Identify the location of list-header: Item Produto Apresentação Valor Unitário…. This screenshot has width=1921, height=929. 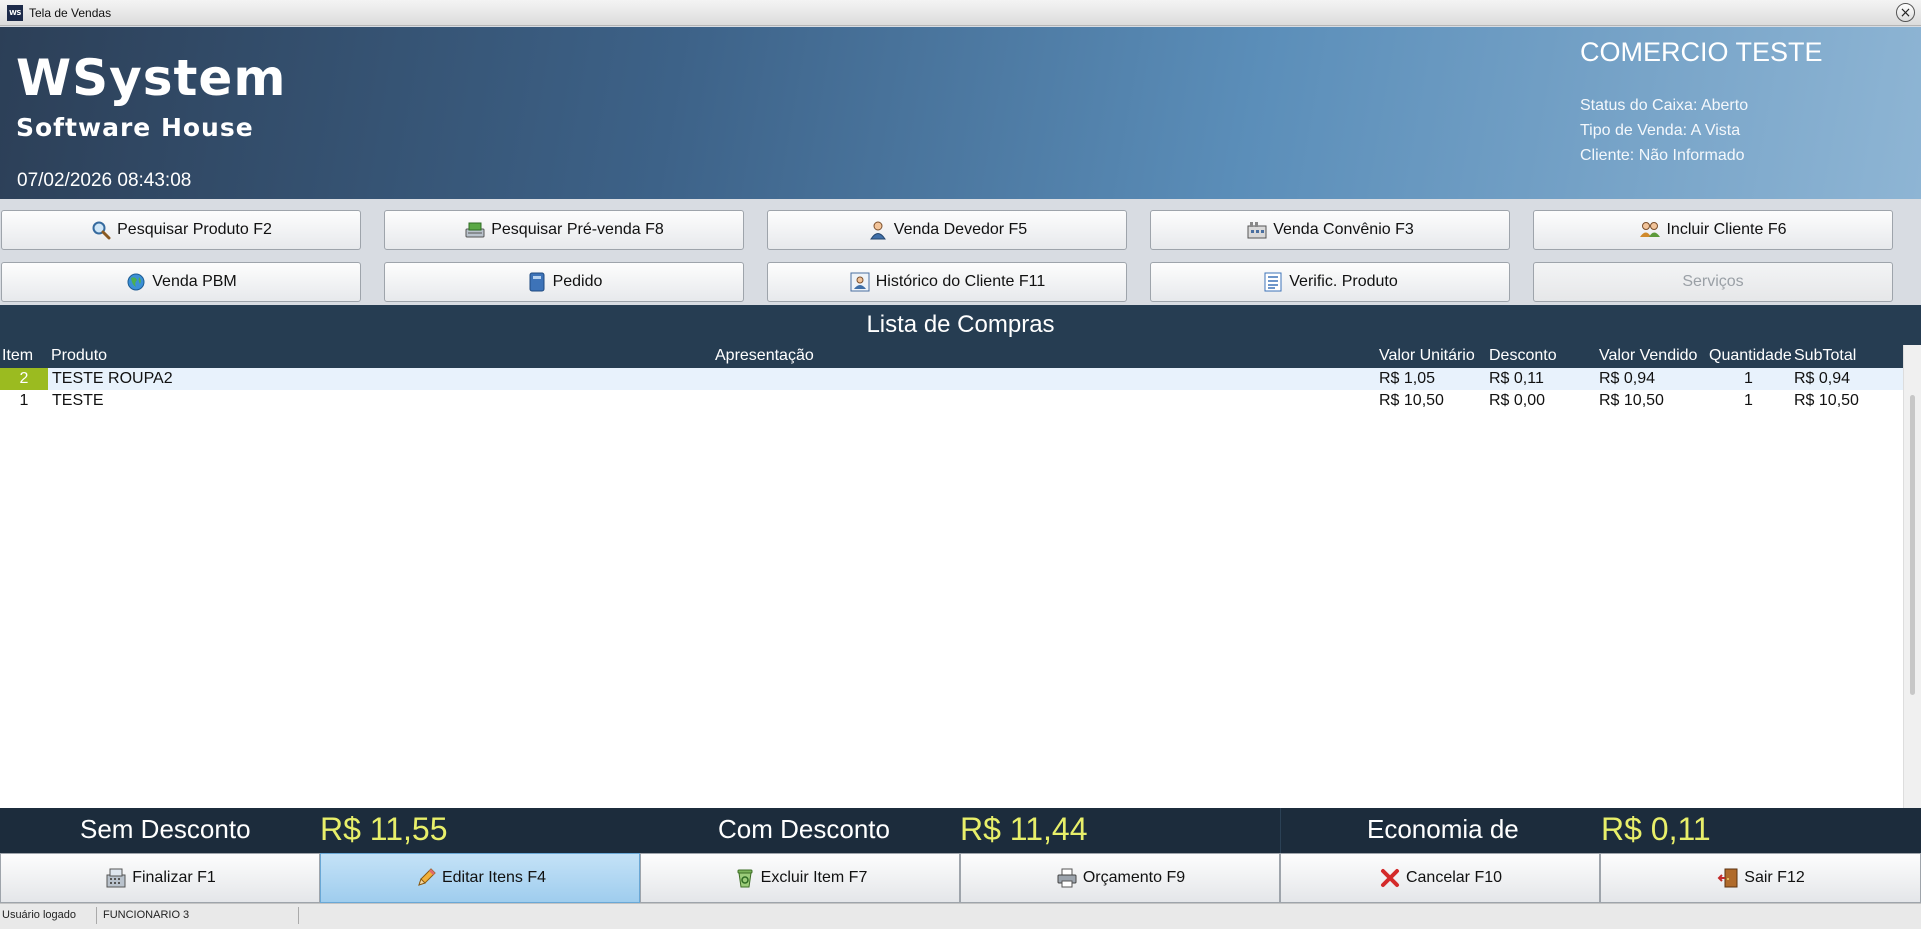
(960, 356).